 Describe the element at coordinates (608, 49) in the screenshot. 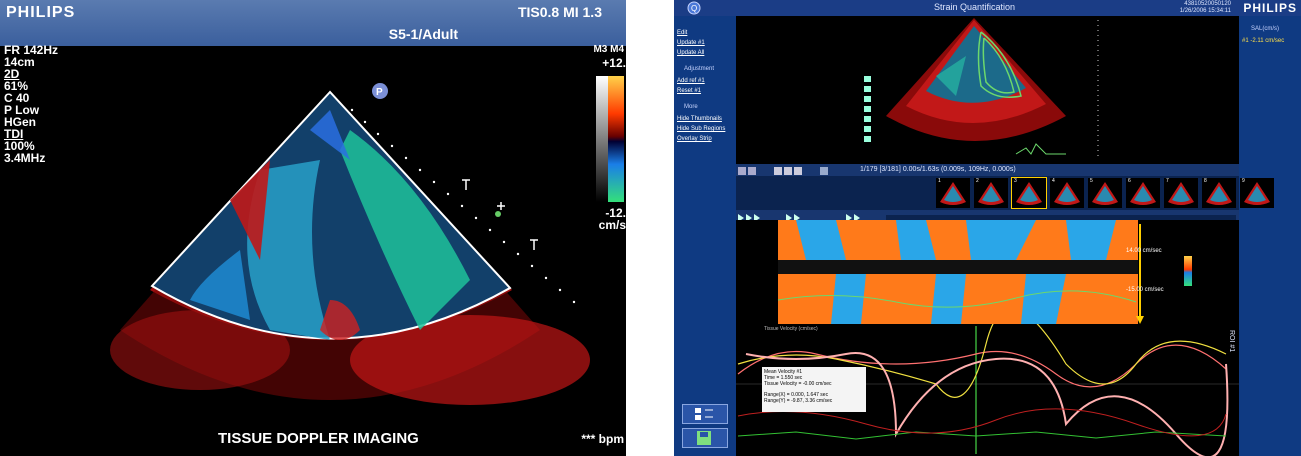

I see `colorbar-label: M3 M4` at that location.